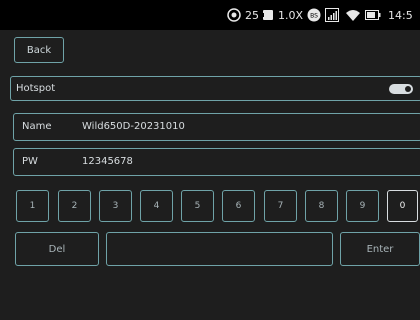 The height and width of the screenshot is (320, 420). Describe the element at coordinates (380, 249) in the screenshot. I see `enter-button: Enter` at that location.